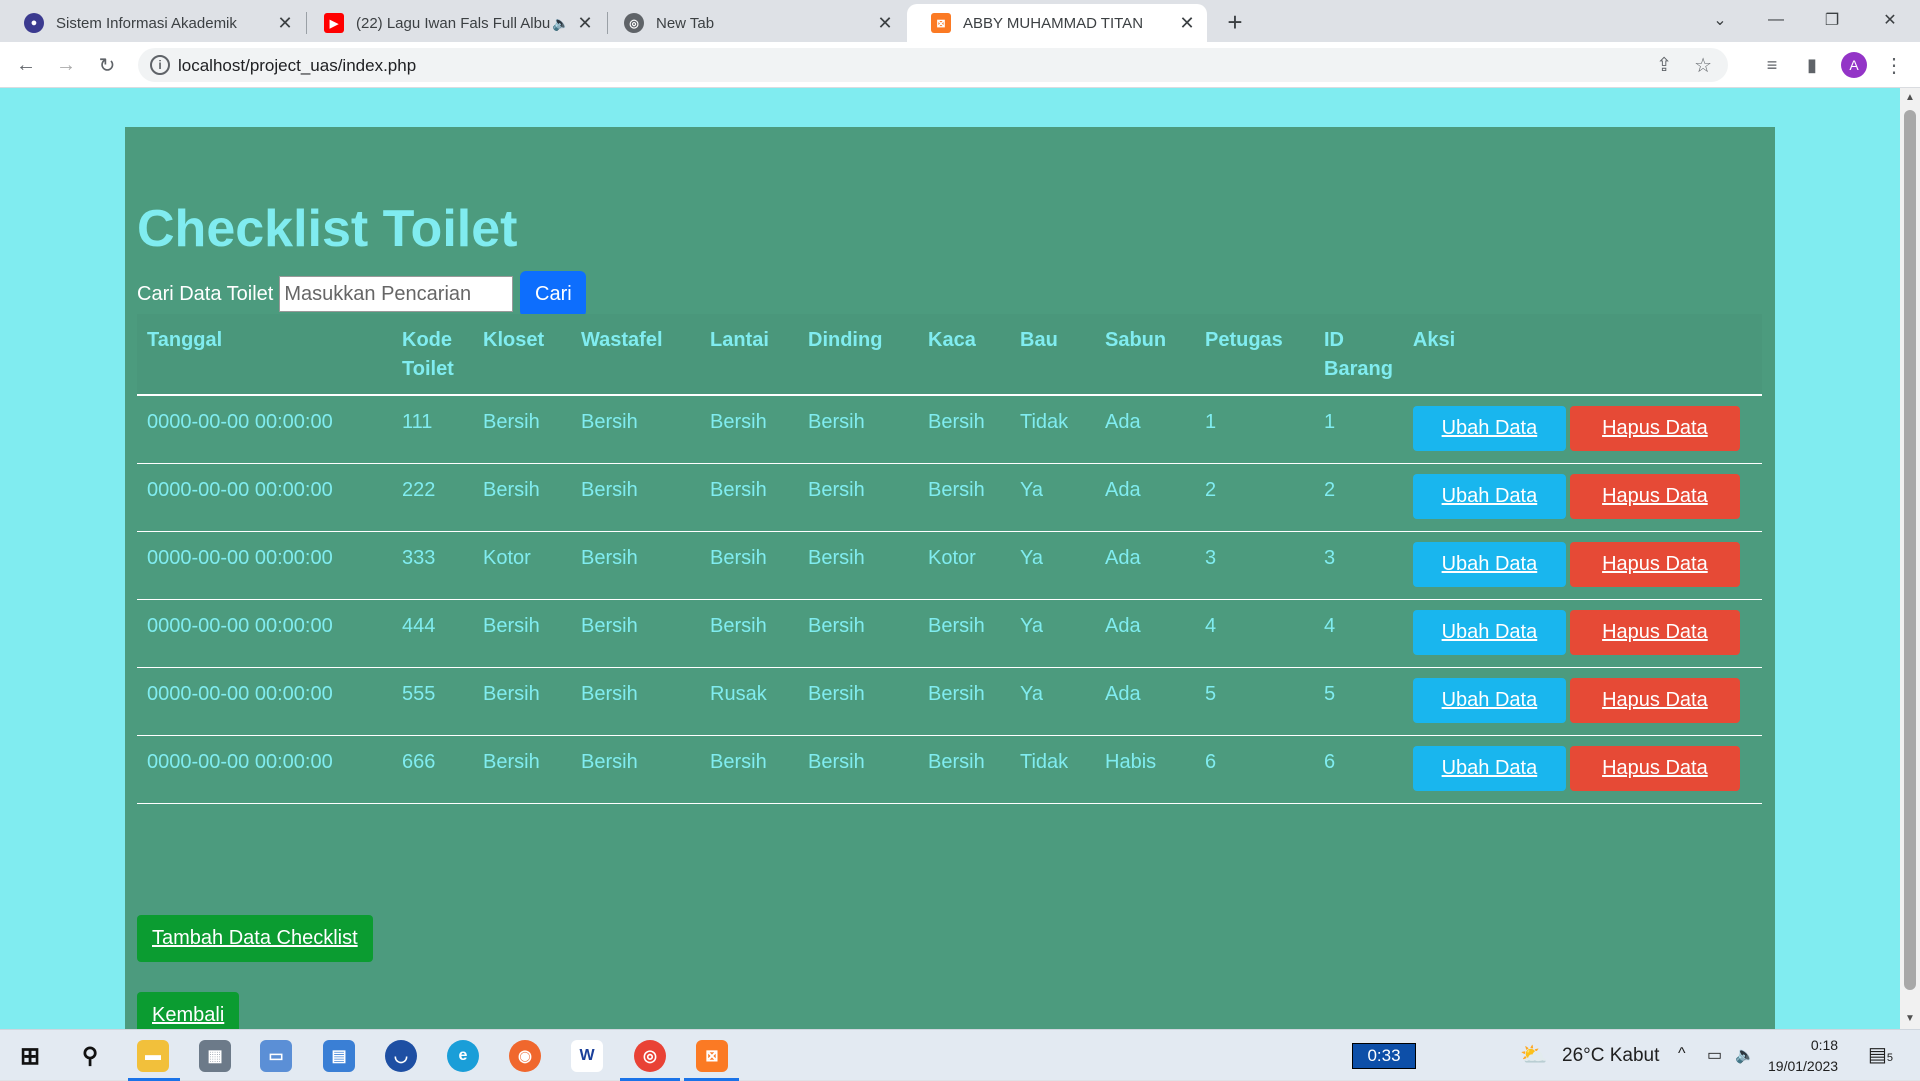 This screenshot has width=1920, height=1081. Describe the element at coordinates (1254, 633) in the screenshot. I see `cell-petugas: 4` at that location.